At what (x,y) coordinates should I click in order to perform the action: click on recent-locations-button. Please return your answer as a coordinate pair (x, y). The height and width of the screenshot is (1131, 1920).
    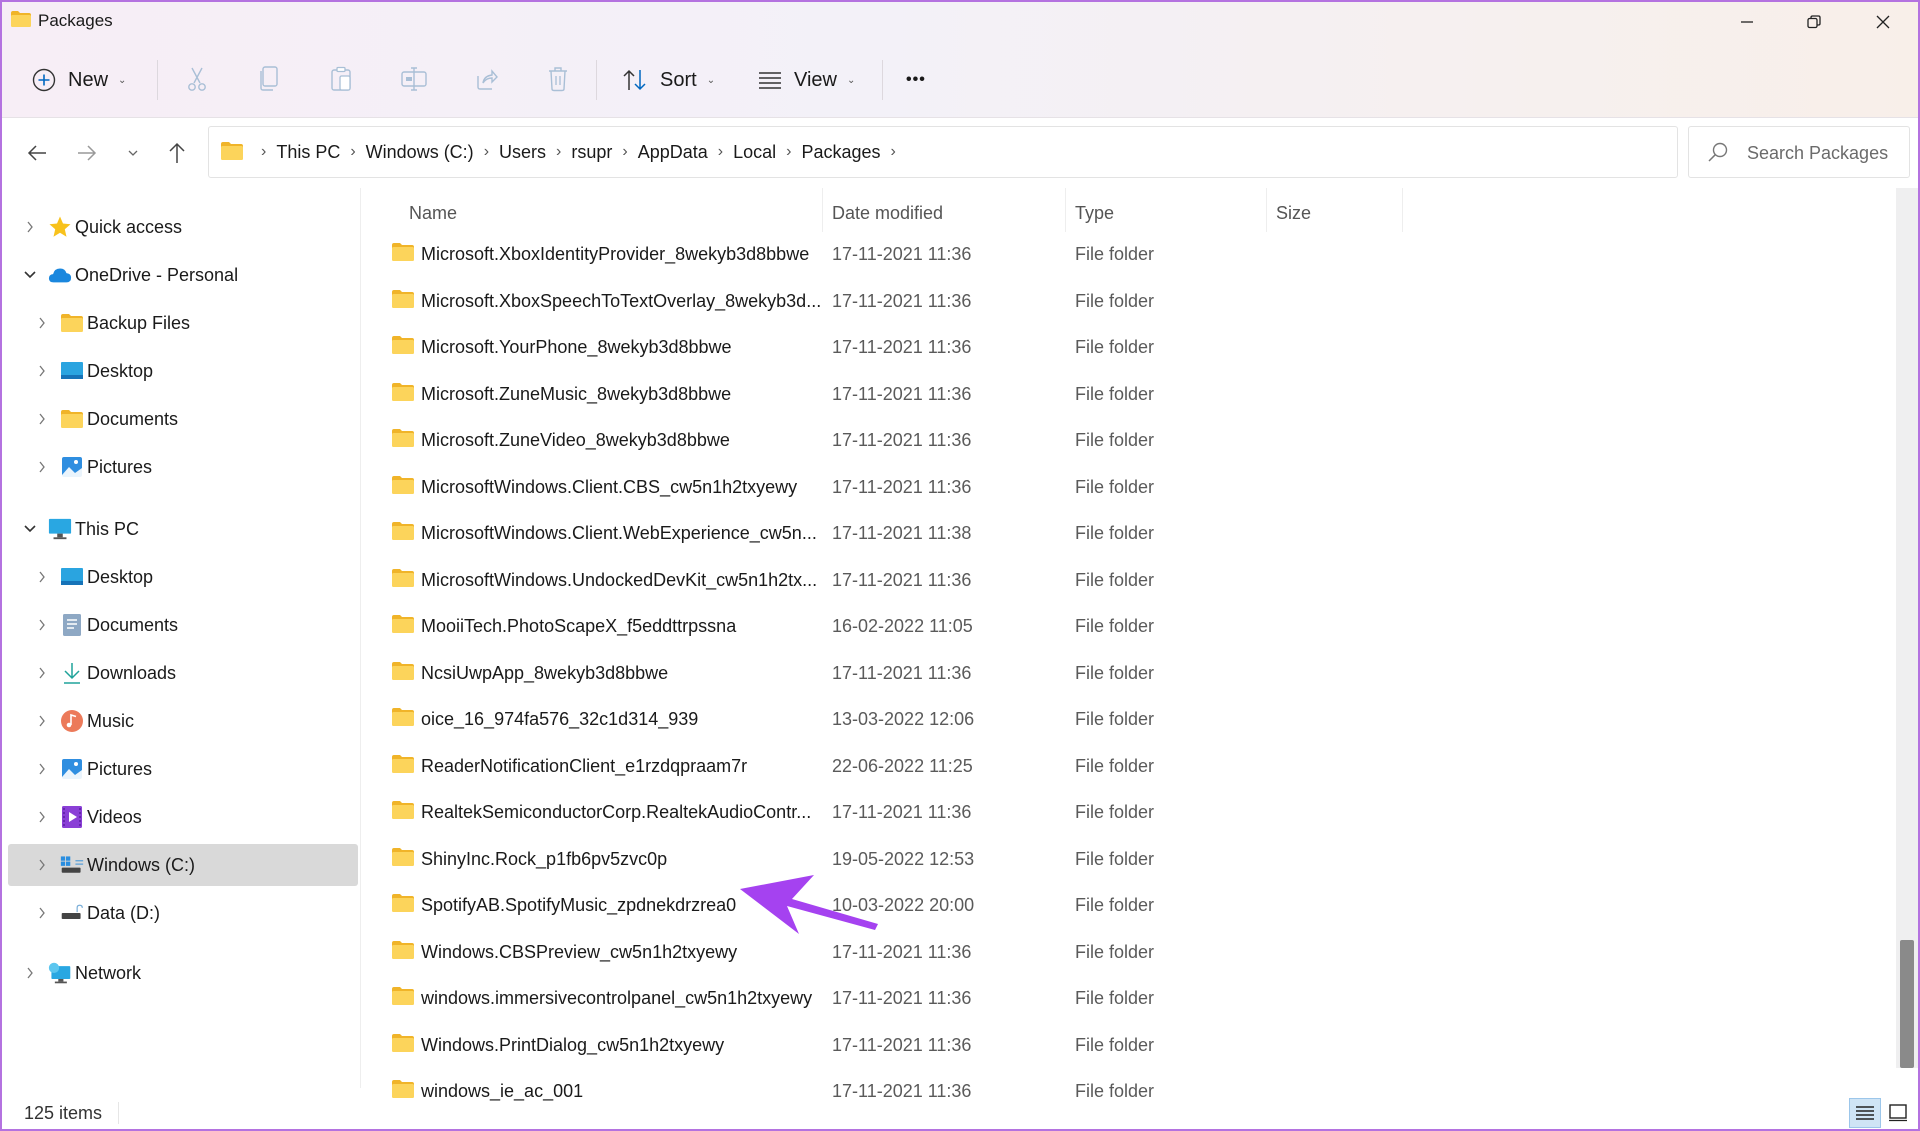
    Looking at the image, I should click on (133, 153).